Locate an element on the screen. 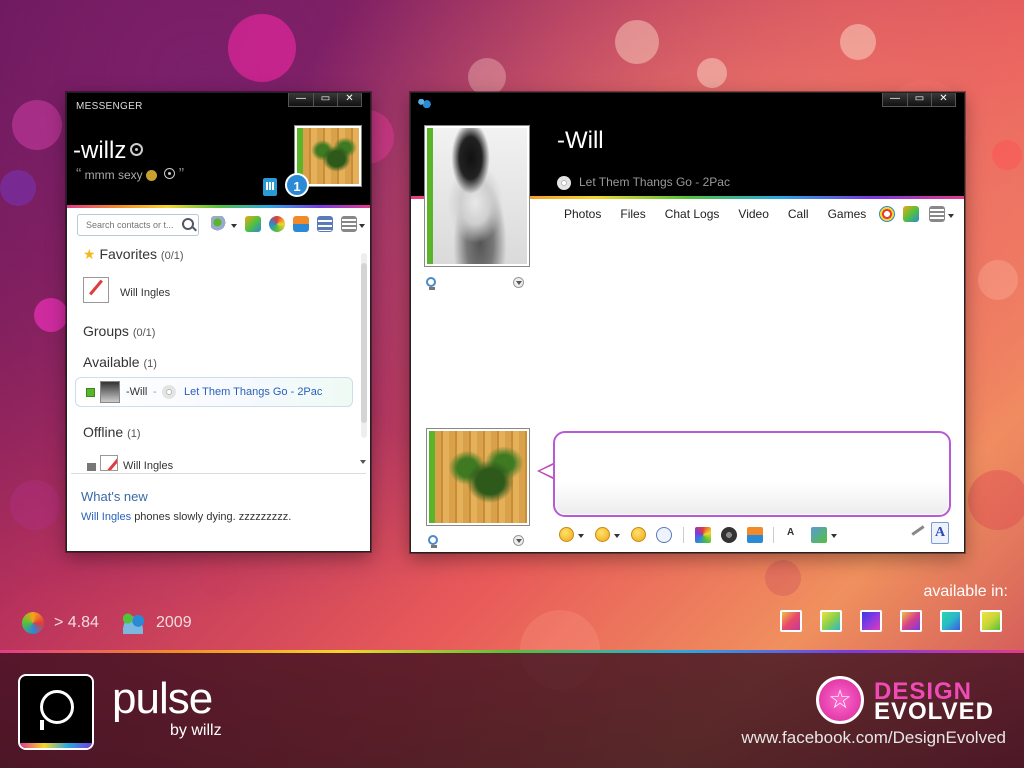 The image size is (1024, 768). psm-circle-icon is located at coordinates (170, 174).